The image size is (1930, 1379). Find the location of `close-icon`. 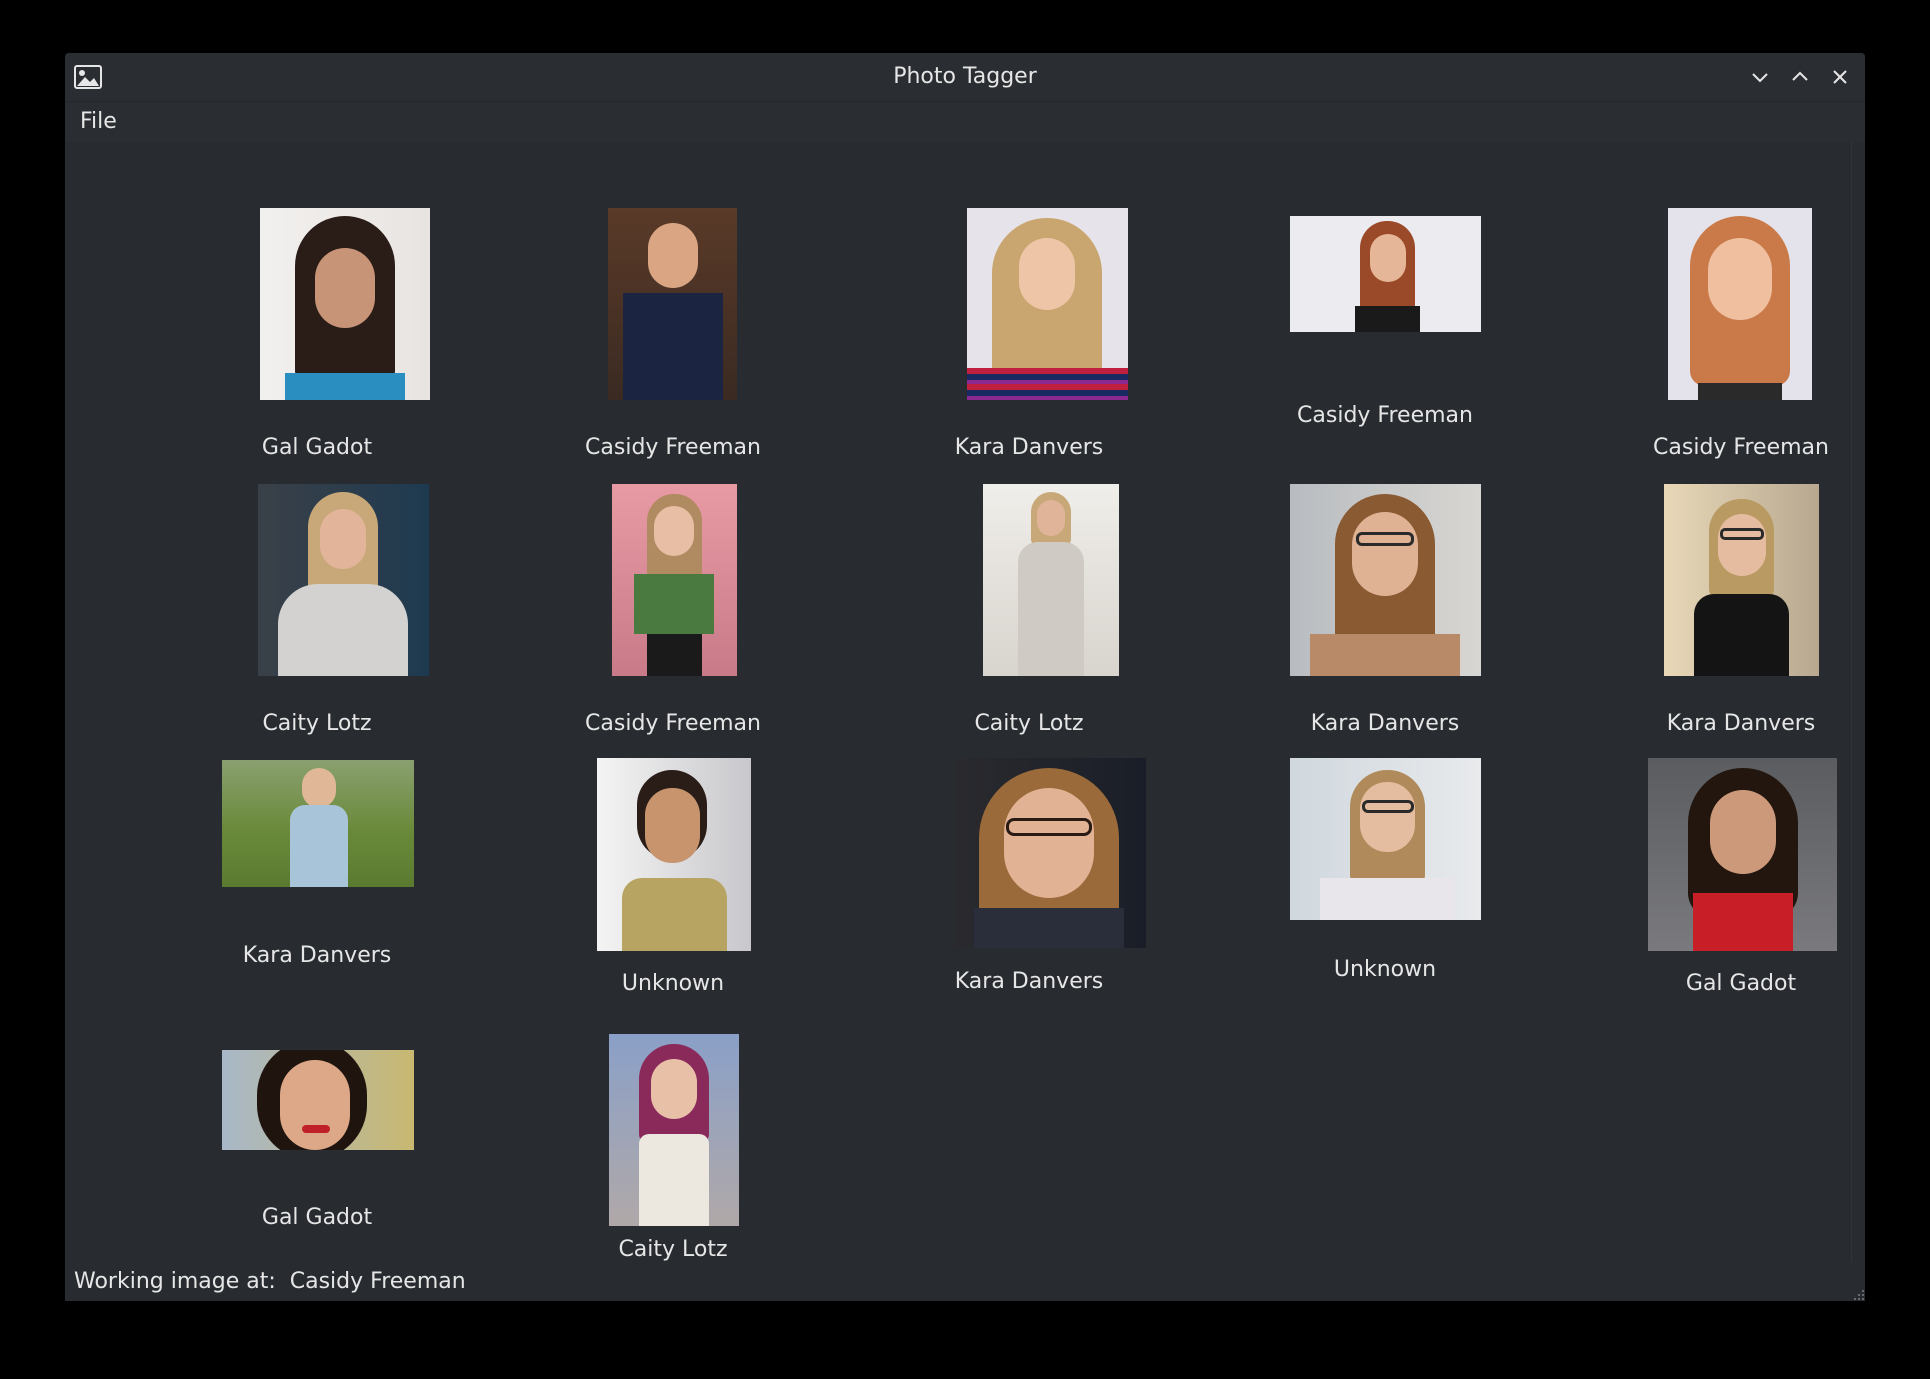

close-icon is located at coordinates (1840, 77).